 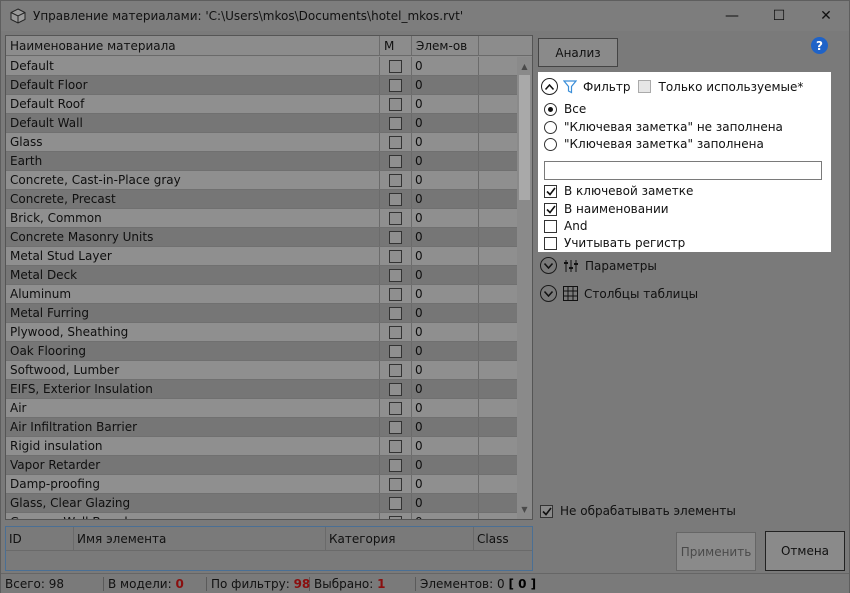 I want to click on only-used-checkbox, so click(x=645, y=86).